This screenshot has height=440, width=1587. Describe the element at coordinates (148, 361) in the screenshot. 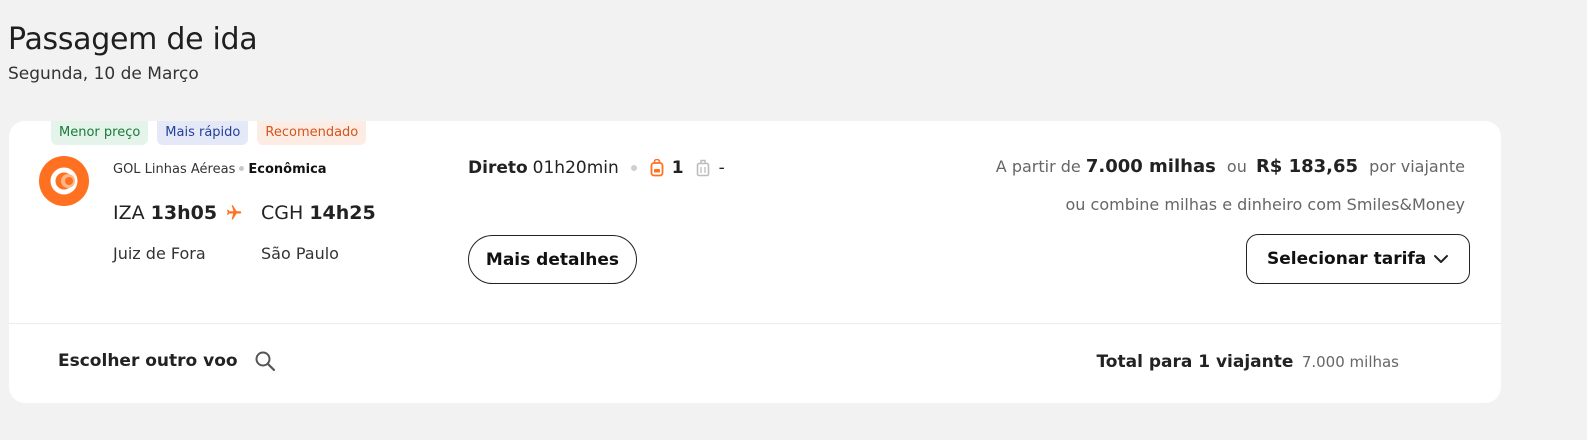

I see `choose-other-flight-label: Escolher outro voo` at that location.